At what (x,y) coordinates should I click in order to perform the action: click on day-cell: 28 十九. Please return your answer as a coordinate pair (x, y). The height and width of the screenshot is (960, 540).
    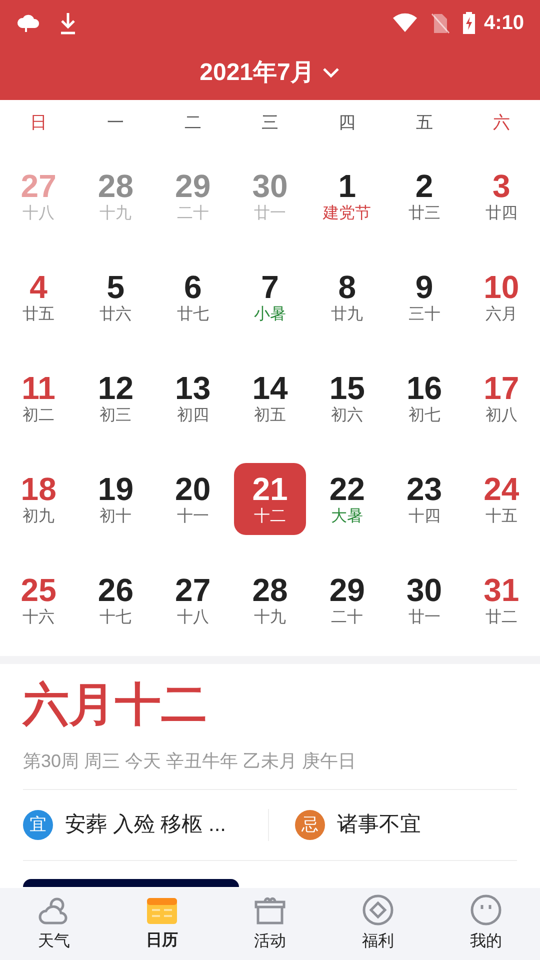
    Looking at the image, I should click on (270, 600).